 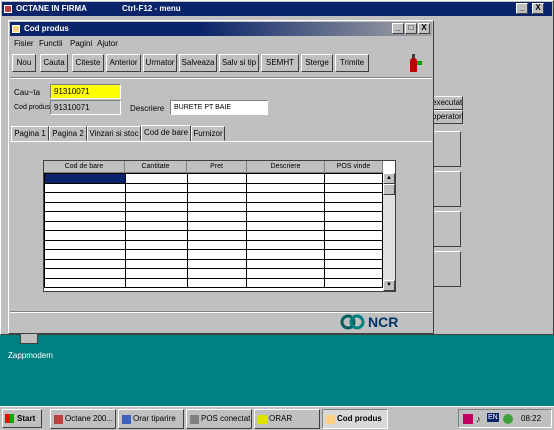 I want to click on window-minimize-button: _, so click(x=398, y=28).